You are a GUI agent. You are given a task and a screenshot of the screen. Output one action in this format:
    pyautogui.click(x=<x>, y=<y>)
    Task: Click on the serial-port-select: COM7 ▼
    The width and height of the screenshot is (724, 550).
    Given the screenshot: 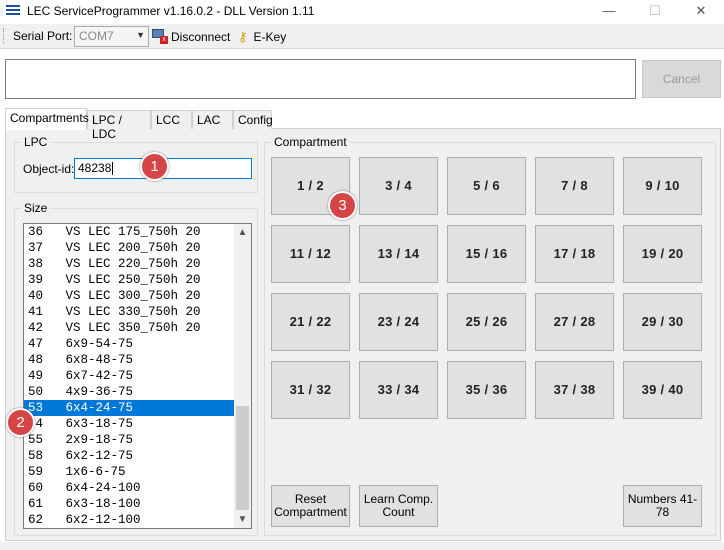 What is the action you would take?
    pyautogui.click(x=111, y=36)
    